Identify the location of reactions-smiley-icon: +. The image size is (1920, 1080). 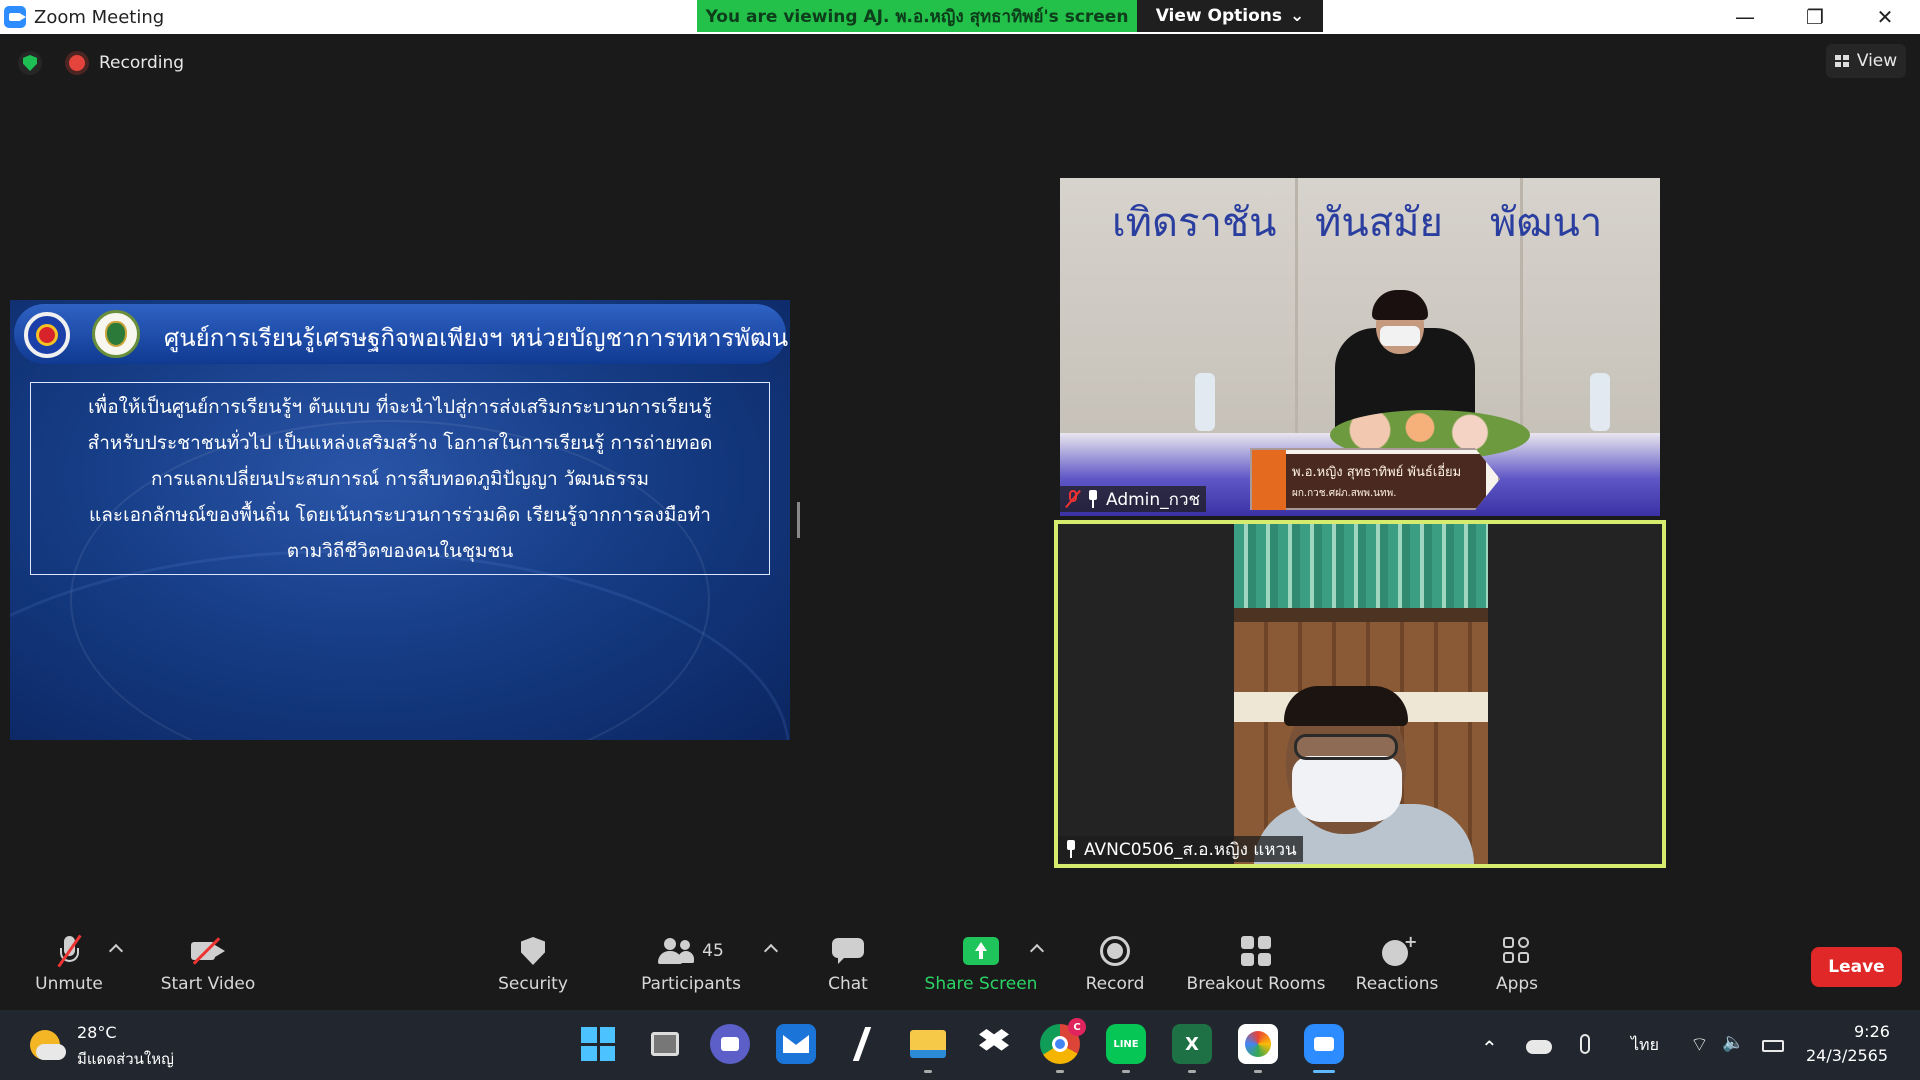
(1399, 949).